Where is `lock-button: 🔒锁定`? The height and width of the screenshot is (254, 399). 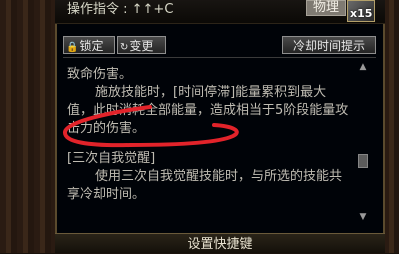 lock-button: 🔒锁定 is located at coordinates (89, 45).